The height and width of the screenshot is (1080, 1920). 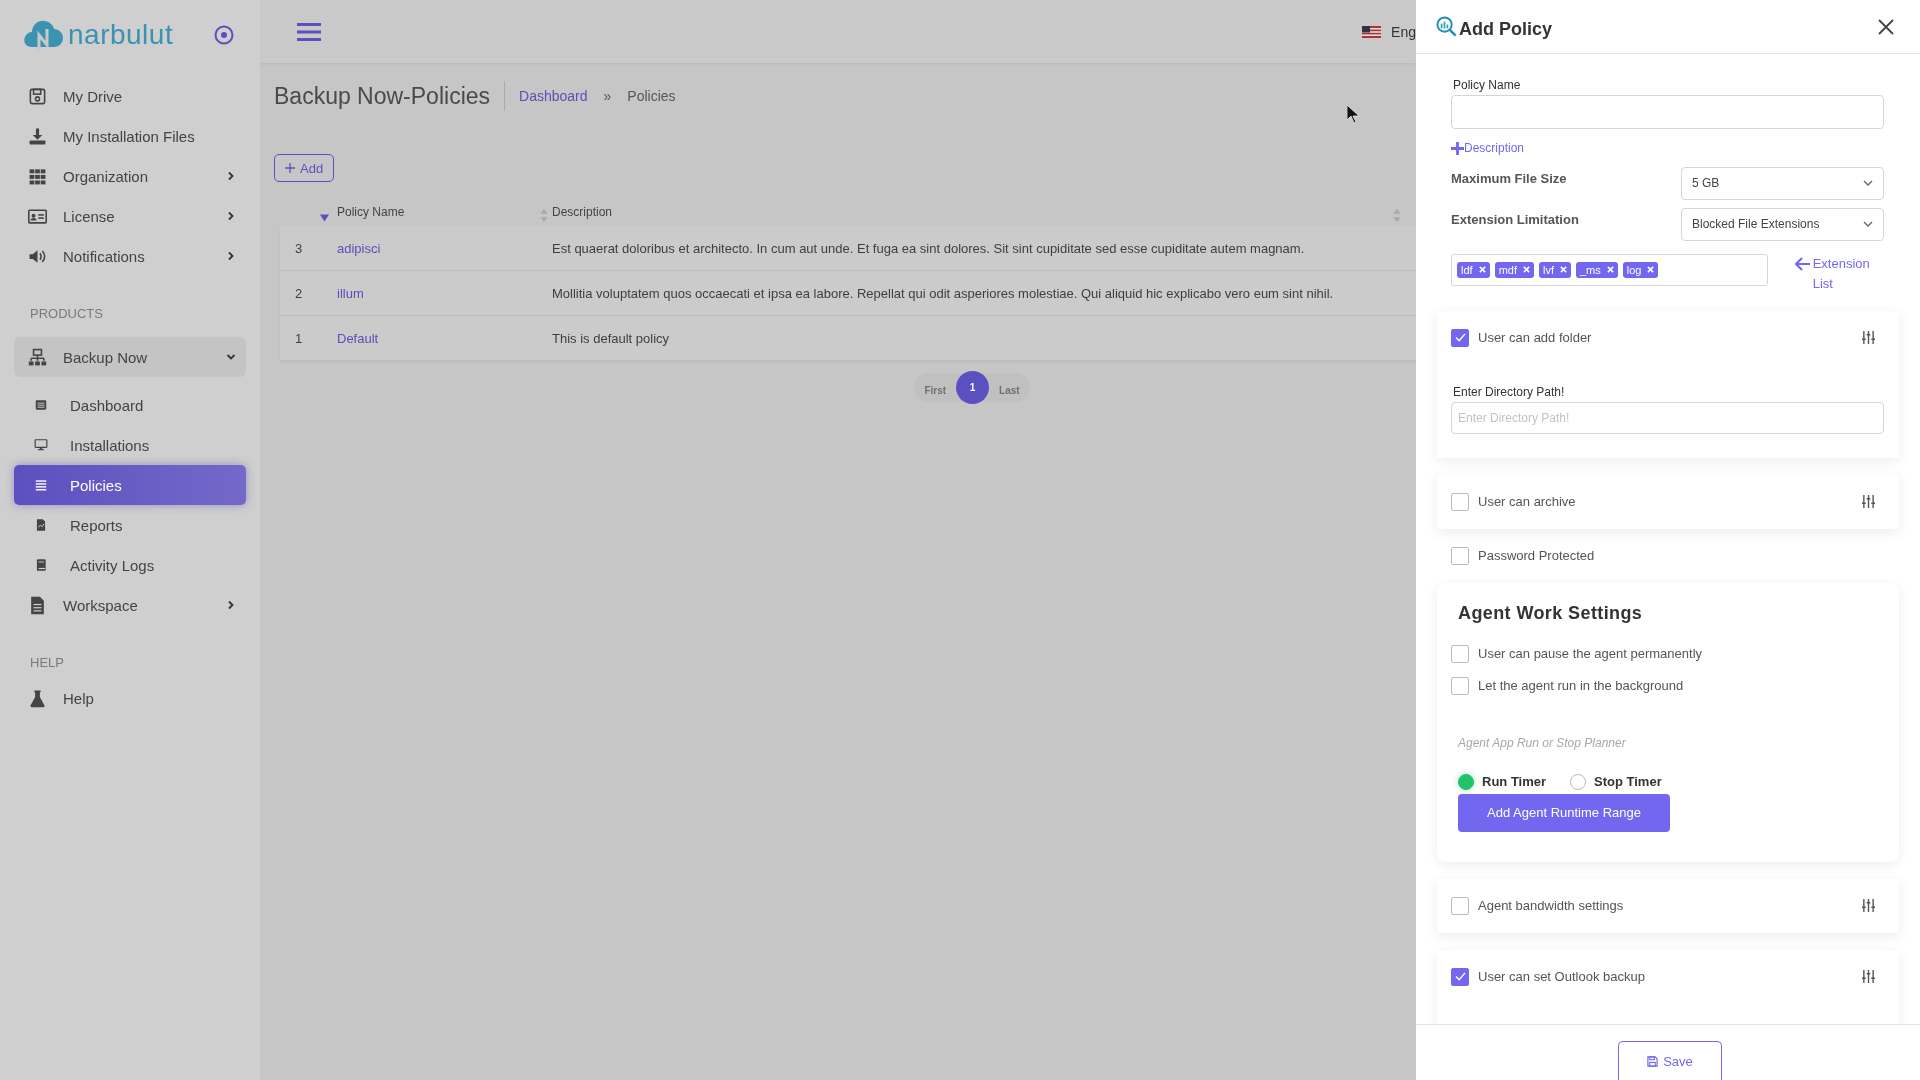 What do you see at coordinates (130, 525) in the screenshot?
I see `sidebar-subitem: Reports` at bounding box center [130, 525].